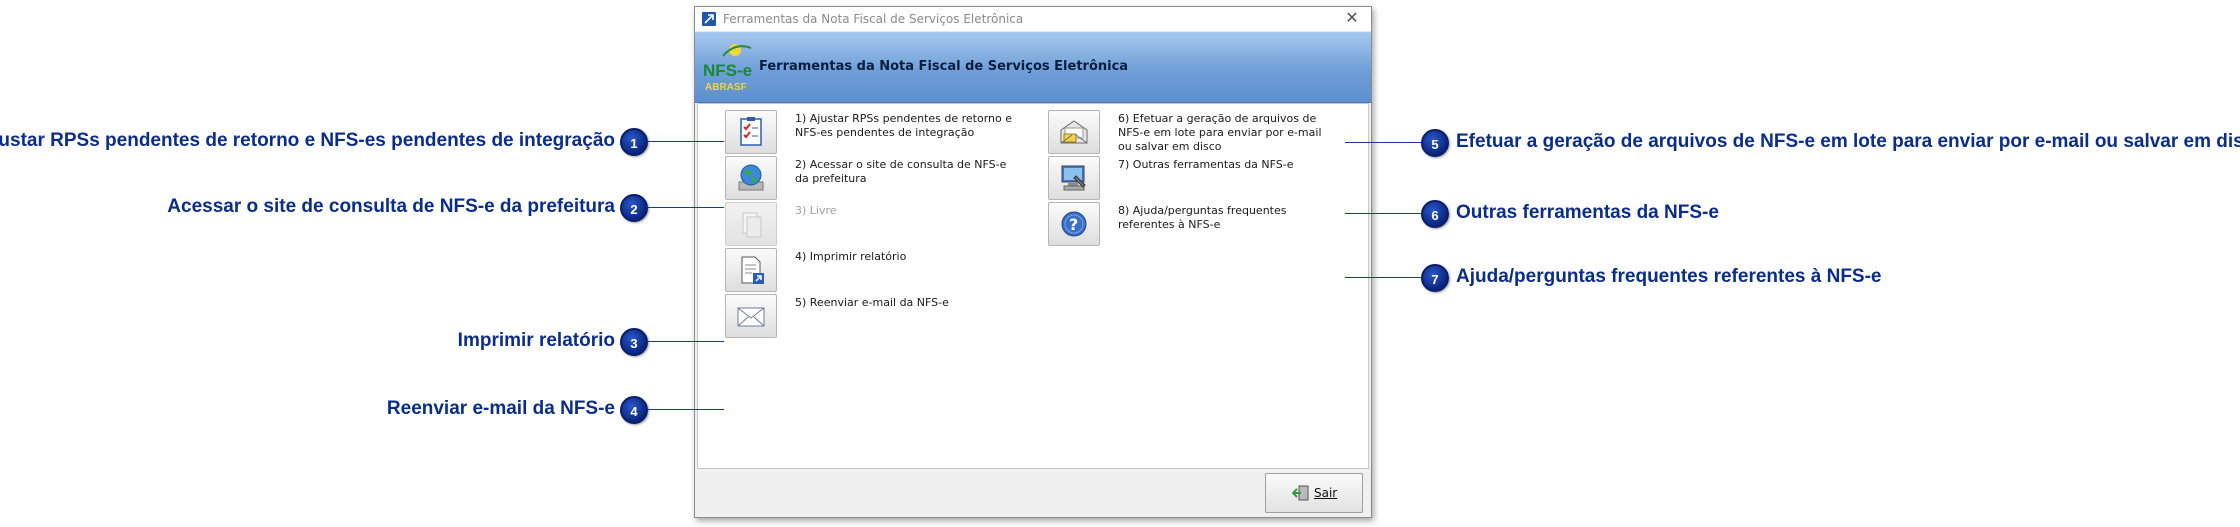  I want to click on help-icon: ?, so click(1074, 224).